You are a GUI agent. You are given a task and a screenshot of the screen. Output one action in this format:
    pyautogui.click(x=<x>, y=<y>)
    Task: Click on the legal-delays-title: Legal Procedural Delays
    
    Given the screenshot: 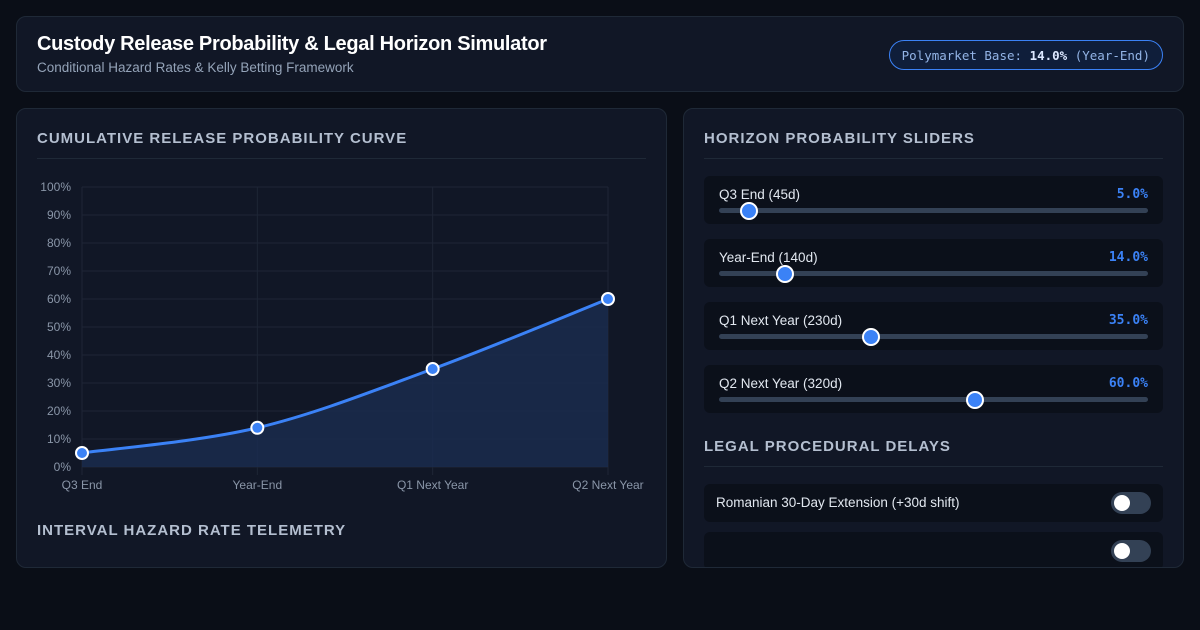 What is the action you would take?
    pyautogui.click(x=827, y=446)
    